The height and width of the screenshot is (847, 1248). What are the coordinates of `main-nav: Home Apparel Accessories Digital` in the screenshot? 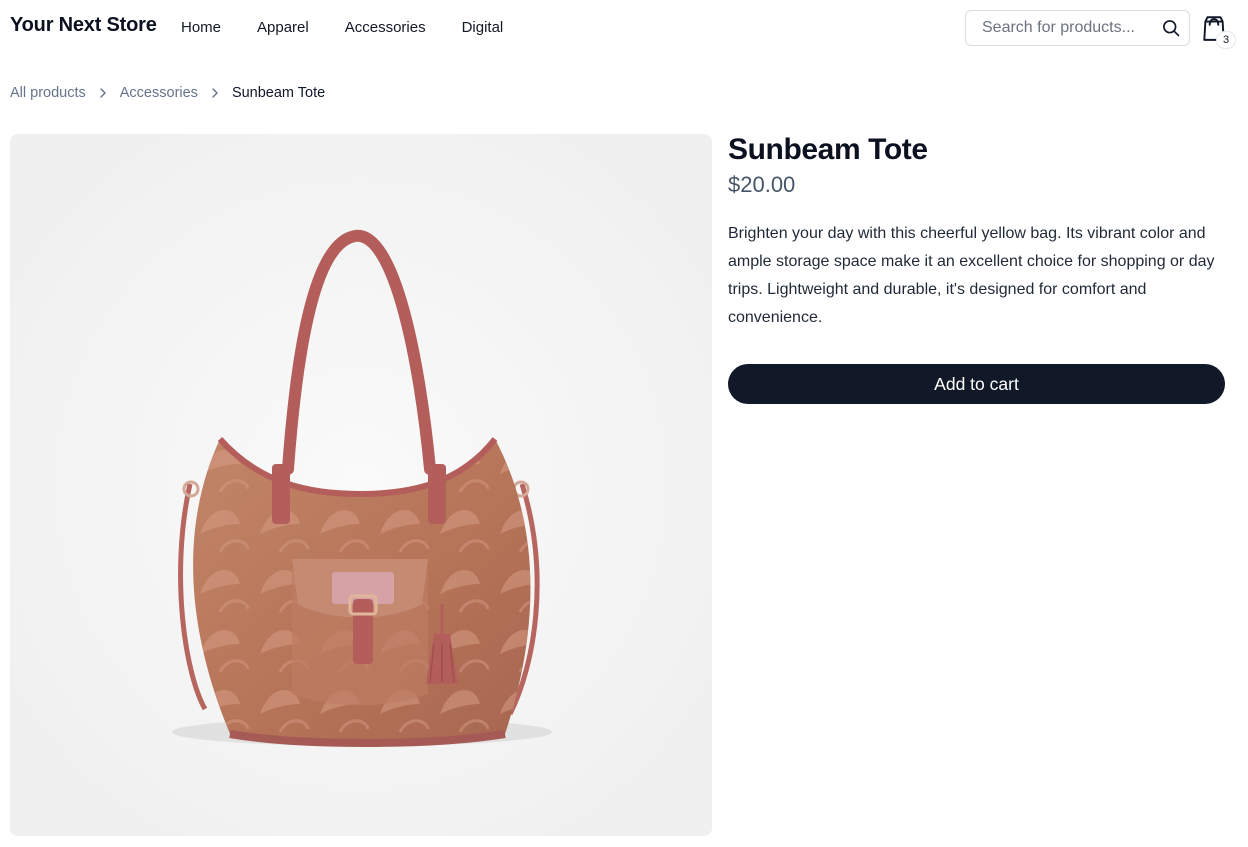 It's located at (360, 27).